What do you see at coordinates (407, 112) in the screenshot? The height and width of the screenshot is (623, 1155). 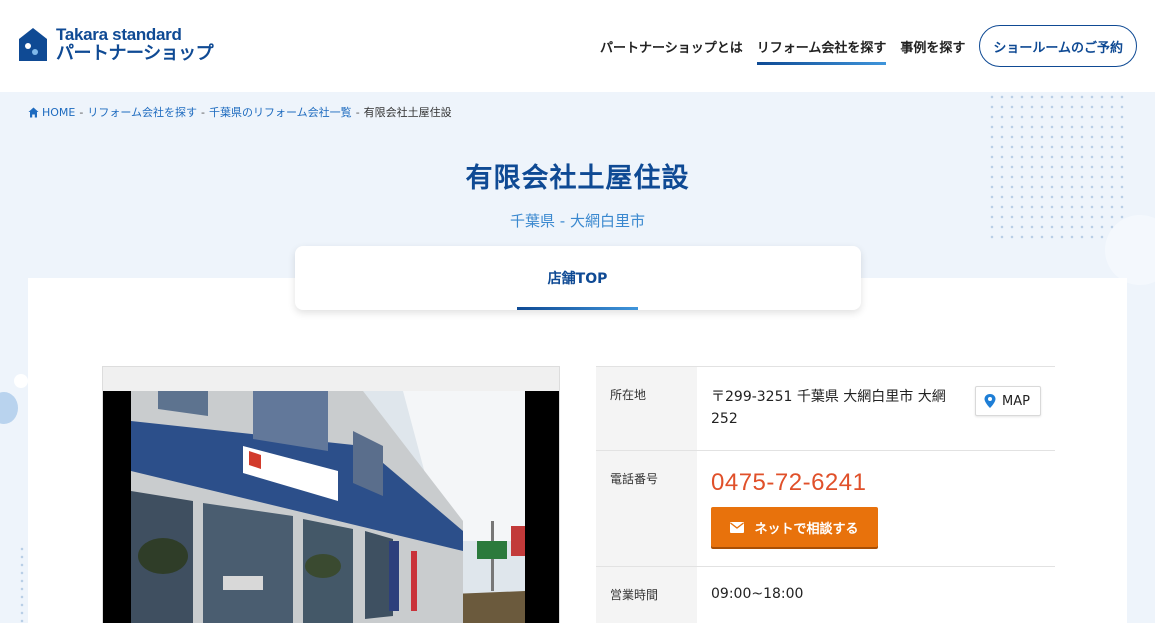 I see `breadcrumb-current: 有限会社土屋住設` at bounding box center [407, 112].